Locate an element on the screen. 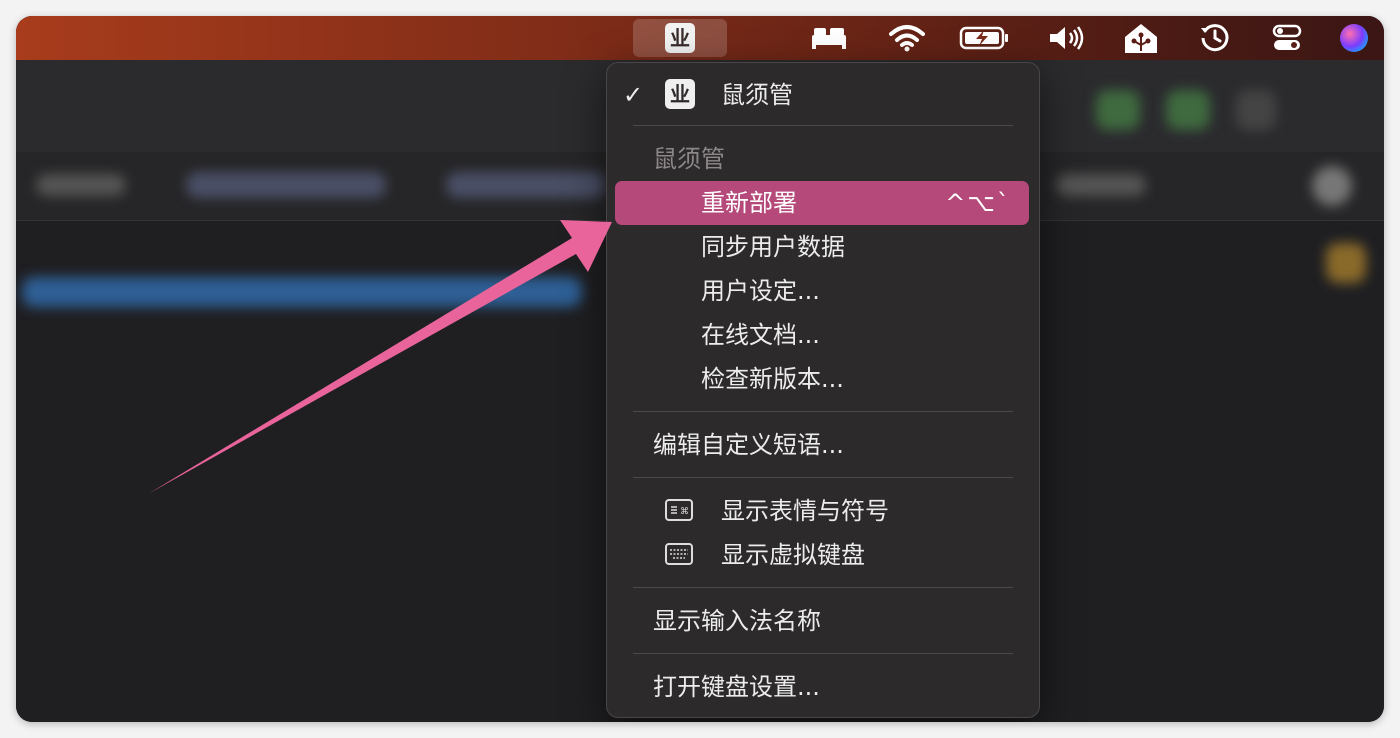  checkmark-icon: ✓ is located at coordinates (633, 95).